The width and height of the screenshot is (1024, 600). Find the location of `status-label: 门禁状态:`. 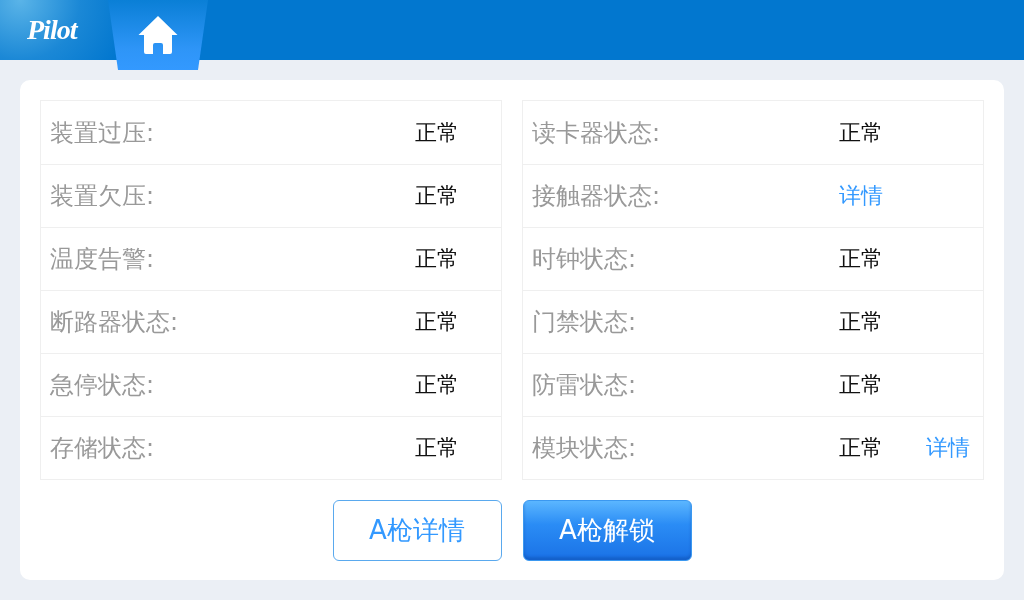

status-label: 门禁状态: is located at coordinates (584, 322).